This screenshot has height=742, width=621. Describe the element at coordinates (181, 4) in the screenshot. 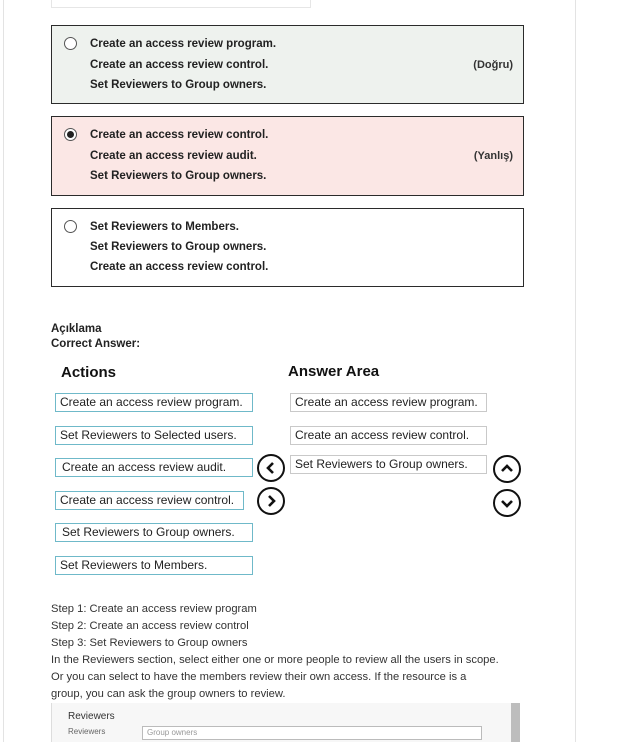

I see `previous-box-edge` at that location.